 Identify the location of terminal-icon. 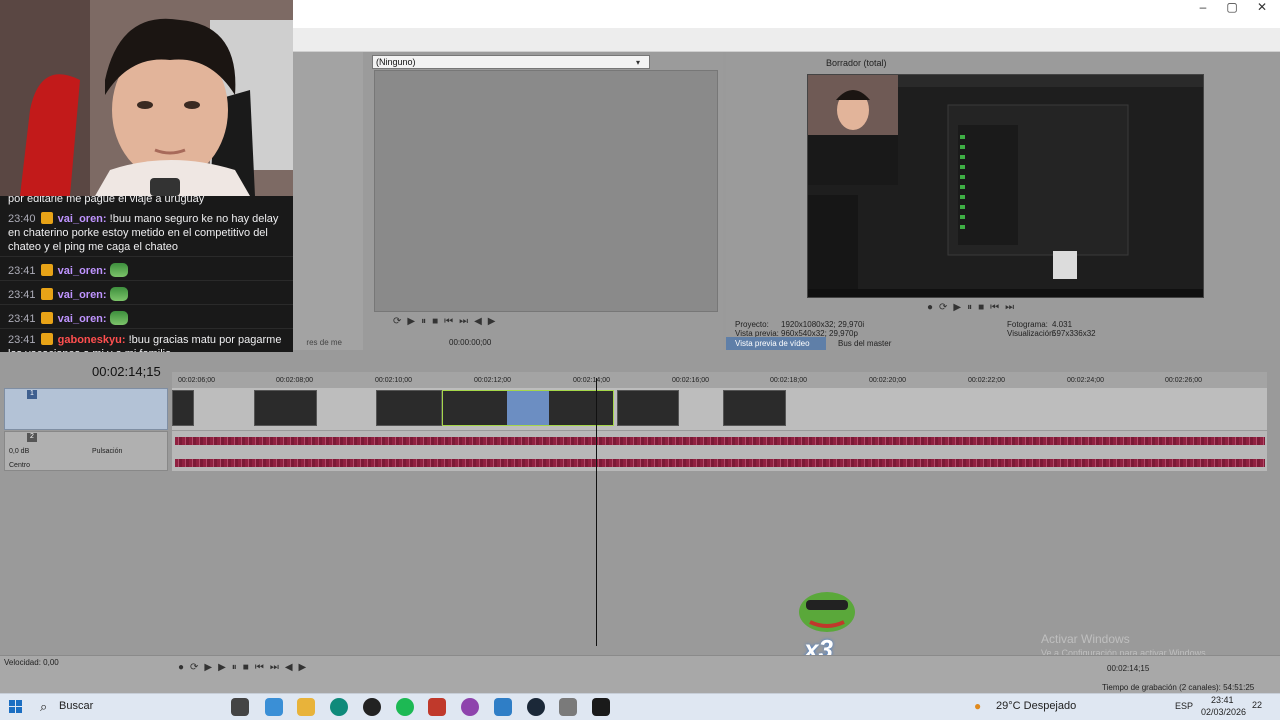
(601, 707).